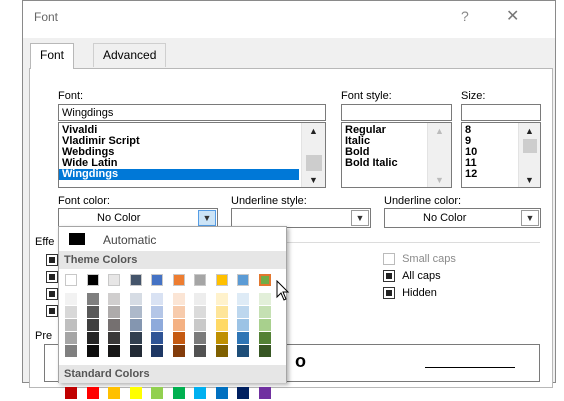 Image resolution: width=564 pixels, height=401 pixels. What do you see at coordinates (530, 218) in the screenshot?
I see `chevron-down-icon: ▼` at bounding box center [530, 218].